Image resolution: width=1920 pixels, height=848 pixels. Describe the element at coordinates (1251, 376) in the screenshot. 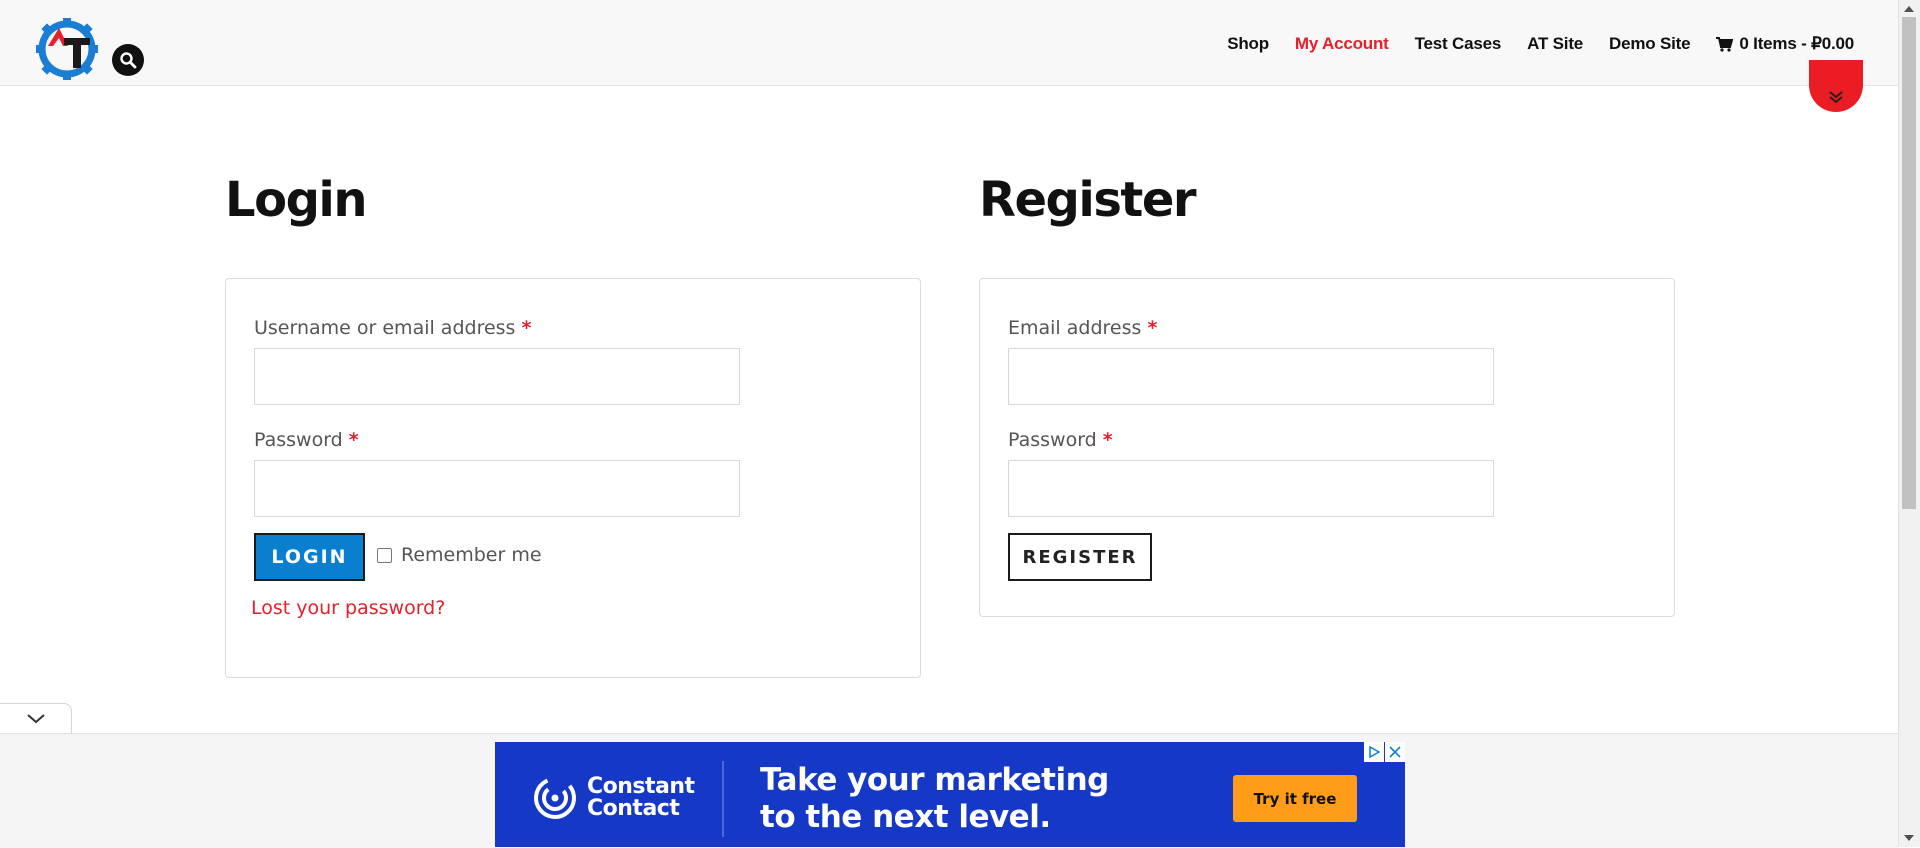

I see `register-email-input` at that location.